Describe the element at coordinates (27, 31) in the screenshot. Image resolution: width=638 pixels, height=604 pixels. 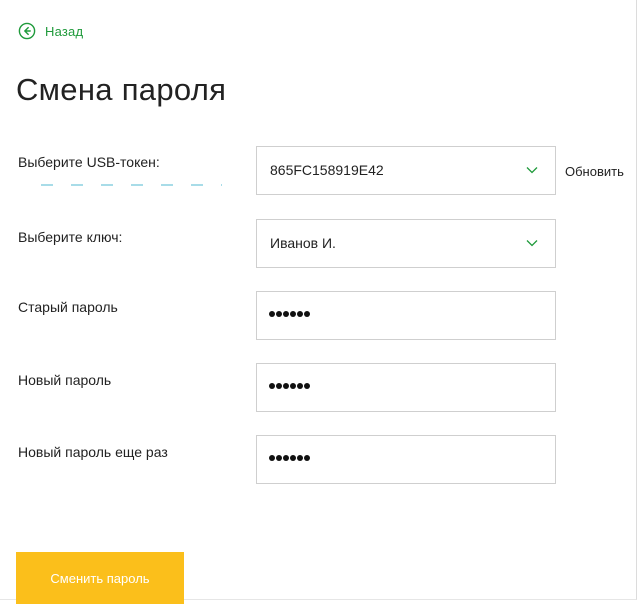
I see `arrow-left-circle-icon` at that location.